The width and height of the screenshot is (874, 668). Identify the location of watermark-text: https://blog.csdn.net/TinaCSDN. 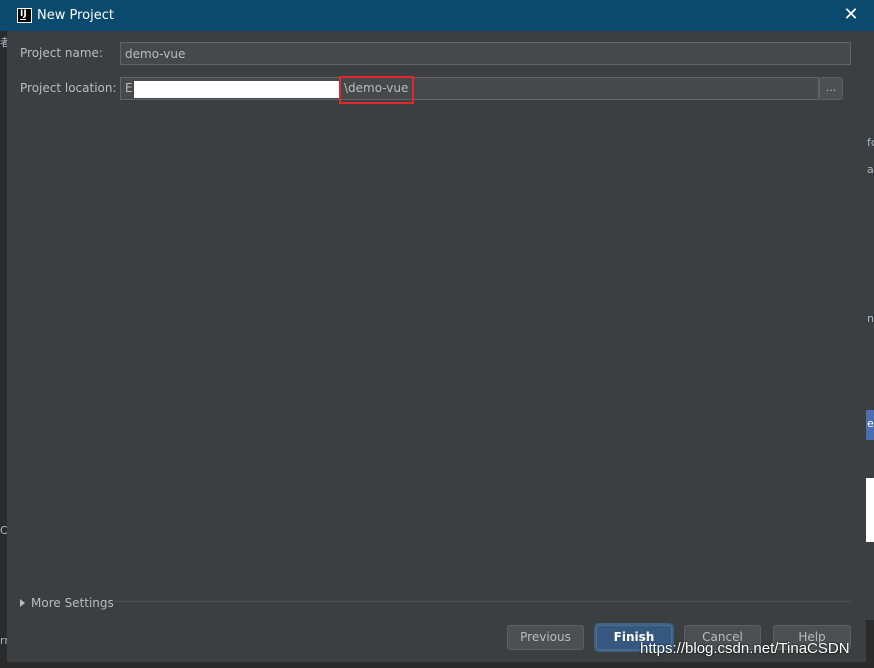
(745, 648).